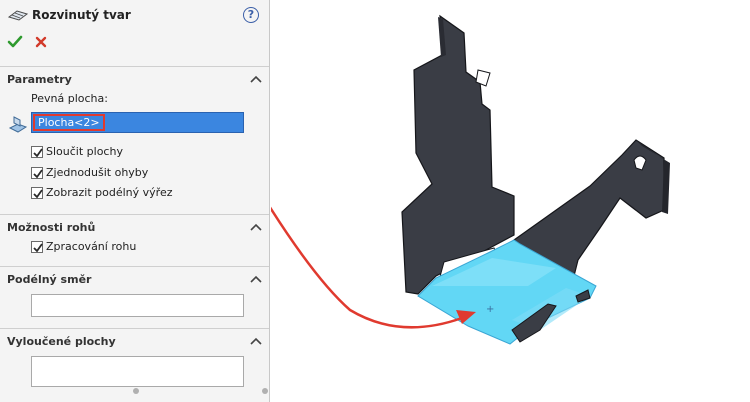 The width and height of the screenshot is (750, 402). I want to click on excluded-faces-section-title: Vyloučené plochy, so click(61, 341).